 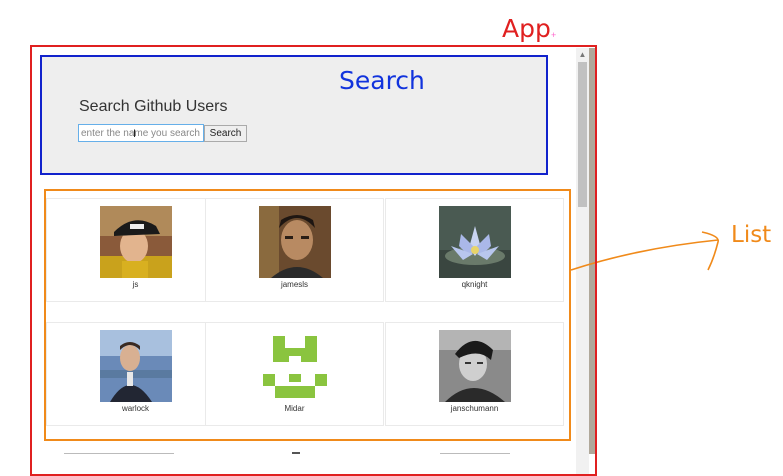 What do you see at coordinates (526, 28) in the screenshot?
I see `app-annotation-label: App` at bounding box center [526, 28].